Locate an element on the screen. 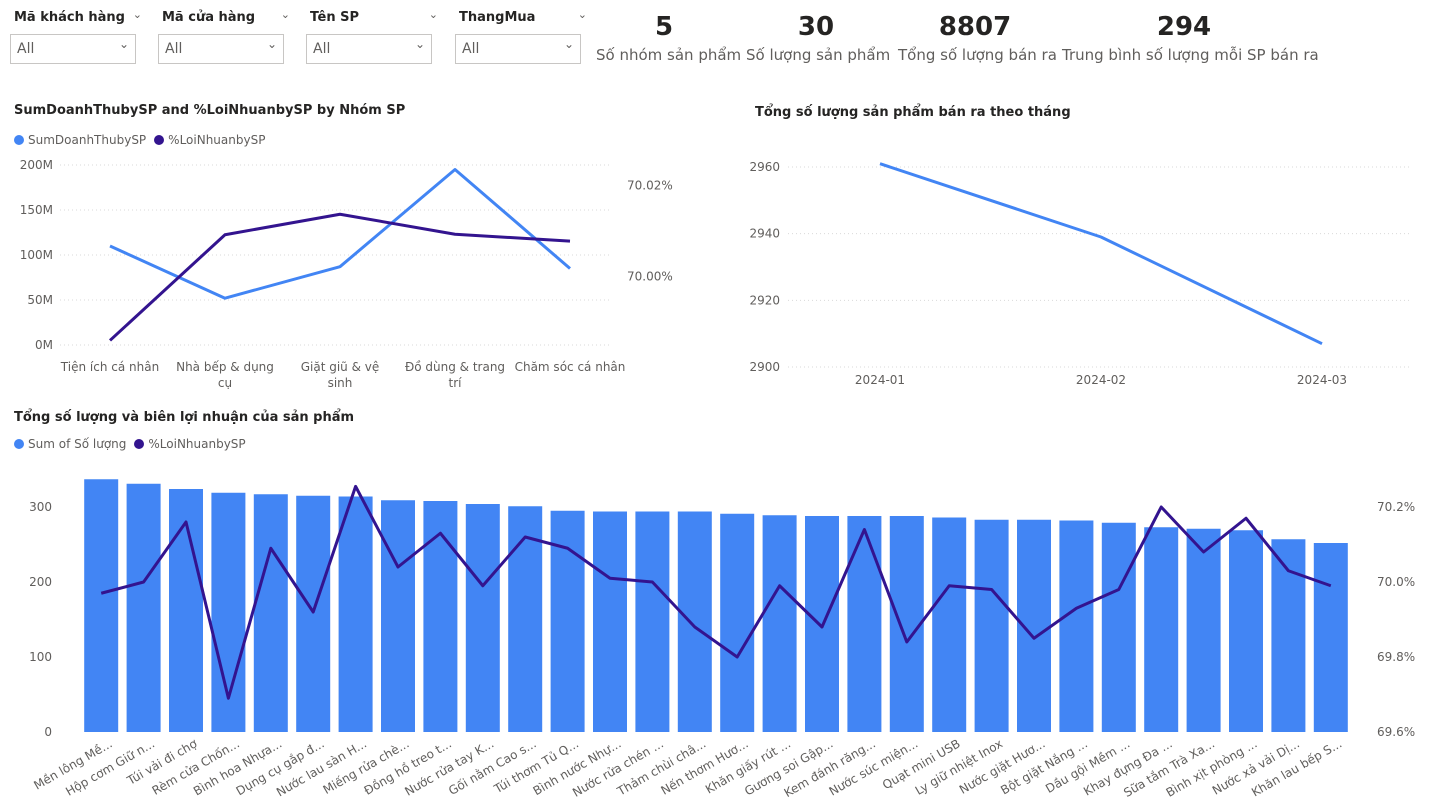  chart-title-monthly: Tổng số lượng sản phẩm bán ra theo tháng is located at coordinates (913, 112).